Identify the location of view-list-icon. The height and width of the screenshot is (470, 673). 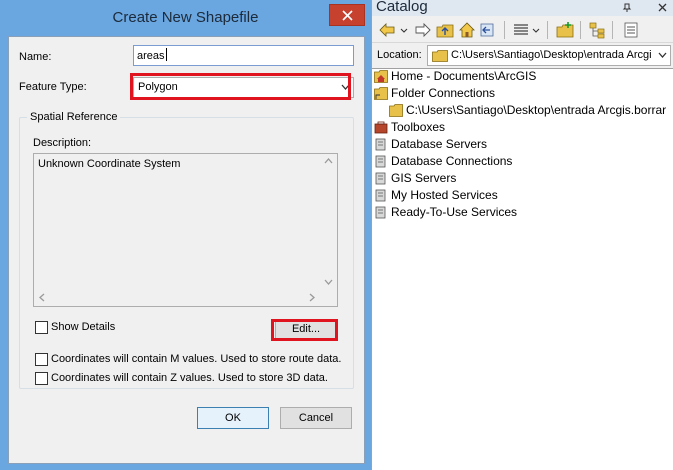
(521, 30).